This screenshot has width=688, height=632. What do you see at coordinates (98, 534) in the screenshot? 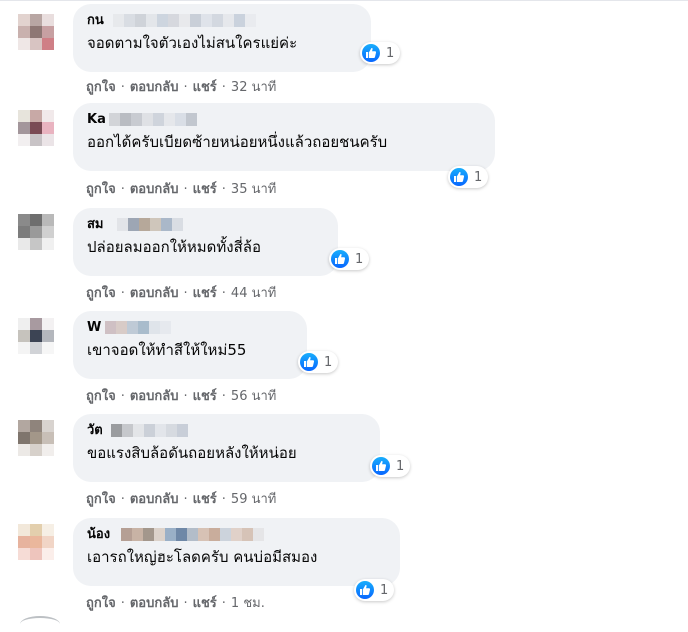
I see `comment-author-name: น้อง` at bounding box center [98, 534].